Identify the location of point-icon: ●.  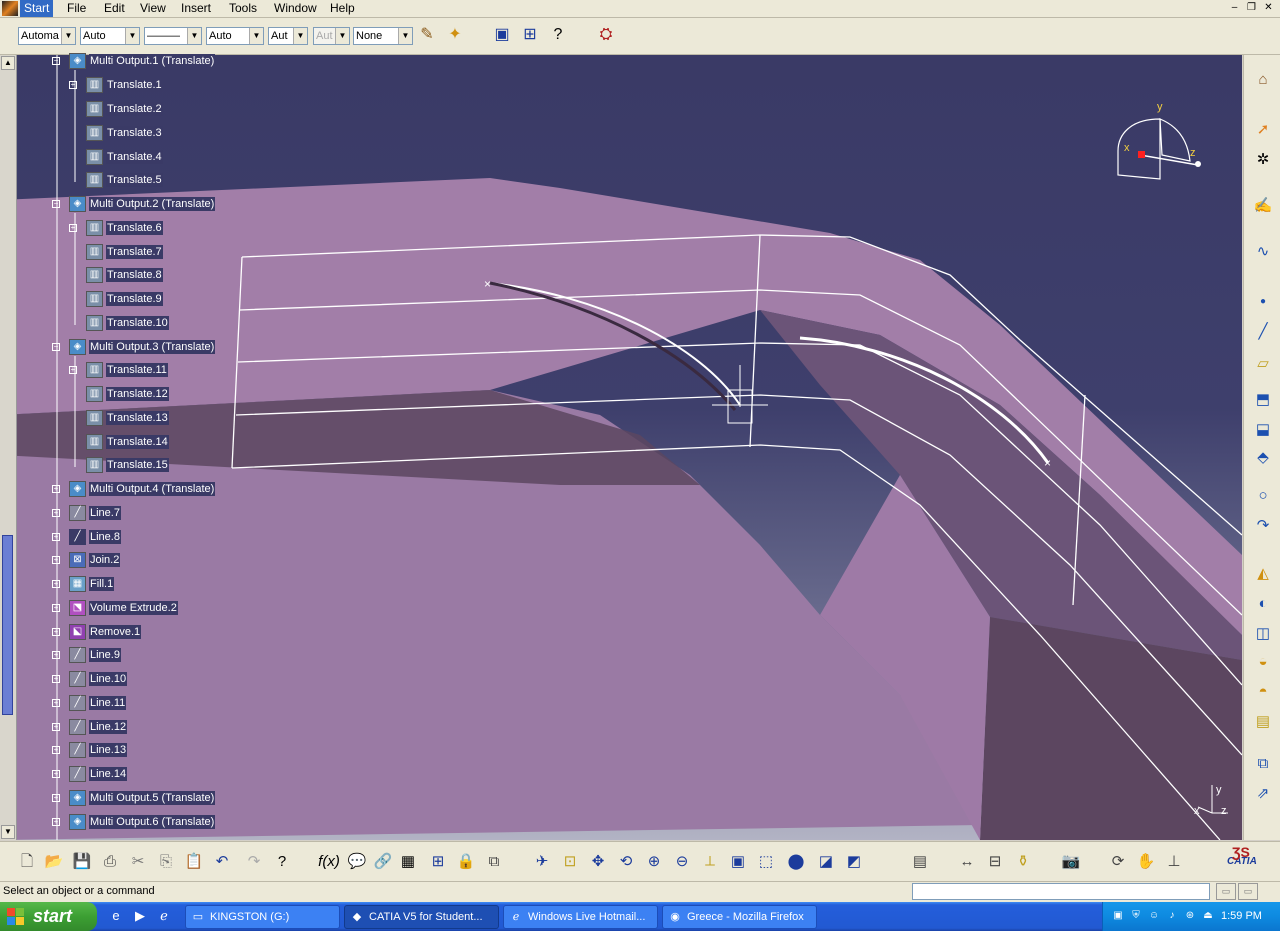
(1263, 302).